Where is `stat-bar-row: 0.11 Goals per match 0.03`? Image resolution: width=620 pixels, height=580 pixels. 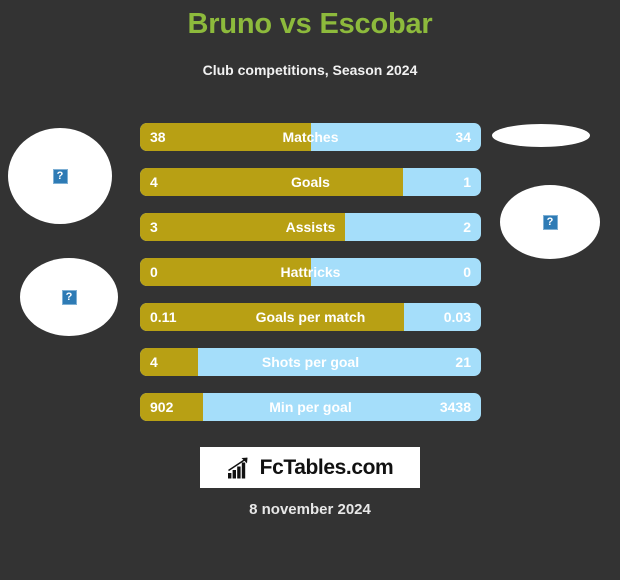
stat-bar-row: 0.11 Goals per match 0.03 is located at coordinates (310, 317).